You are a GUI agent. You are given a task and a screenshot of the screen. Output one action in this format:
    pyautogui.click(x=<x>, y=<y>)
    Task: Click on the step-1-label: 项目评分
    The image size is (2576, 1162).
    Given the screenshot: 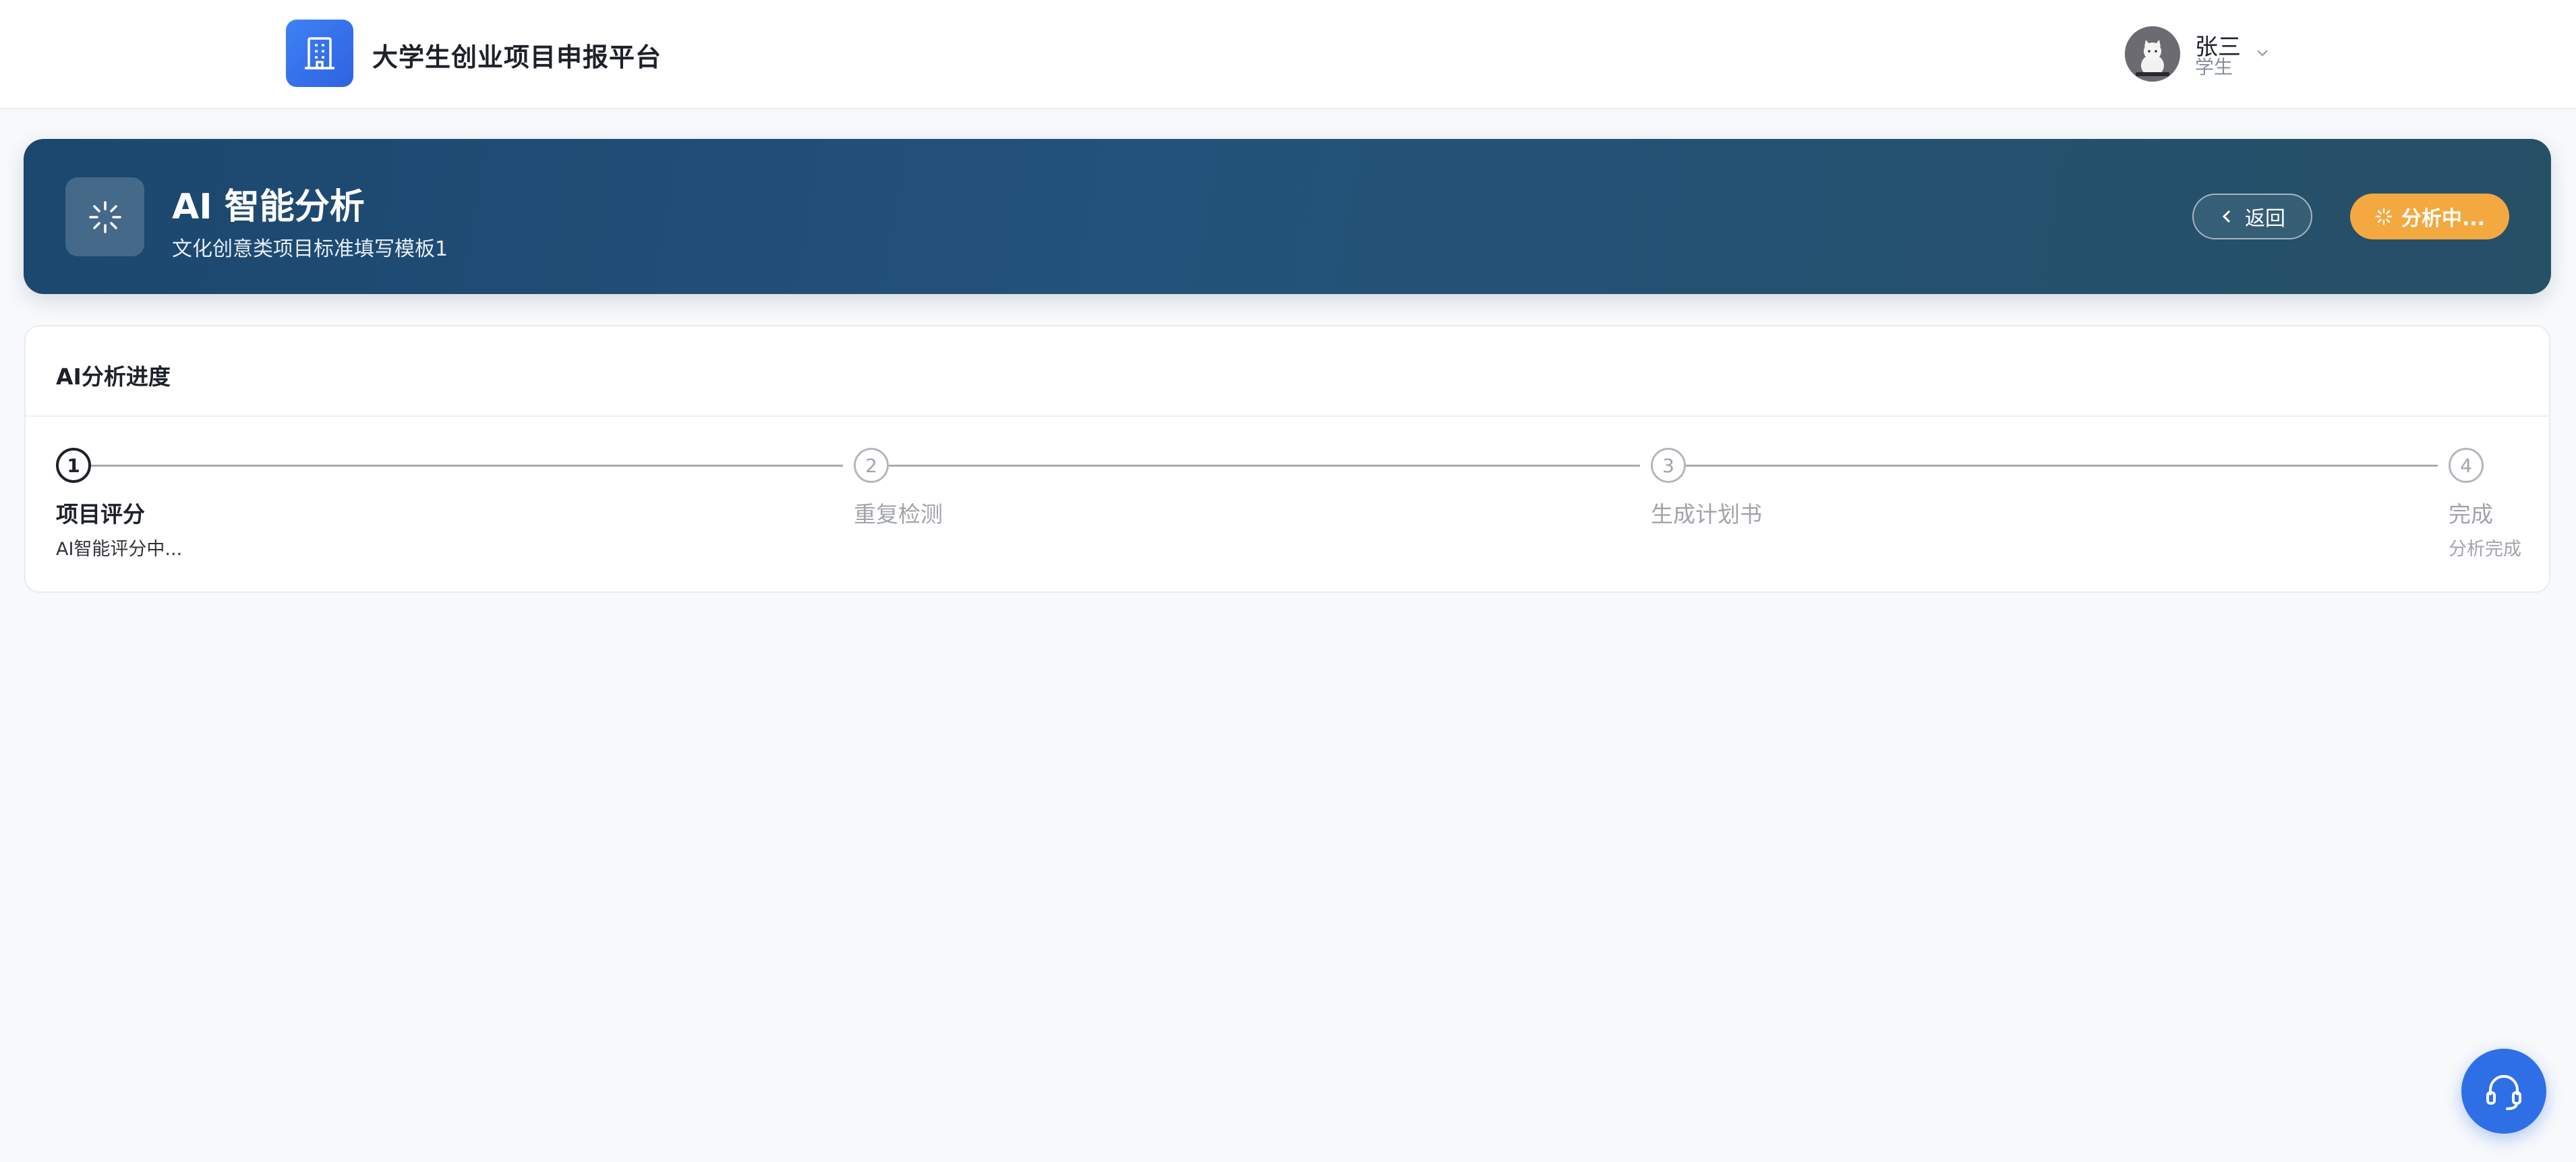 What is the action you would take?
    pyautogui.click(x=101, y=514)
    